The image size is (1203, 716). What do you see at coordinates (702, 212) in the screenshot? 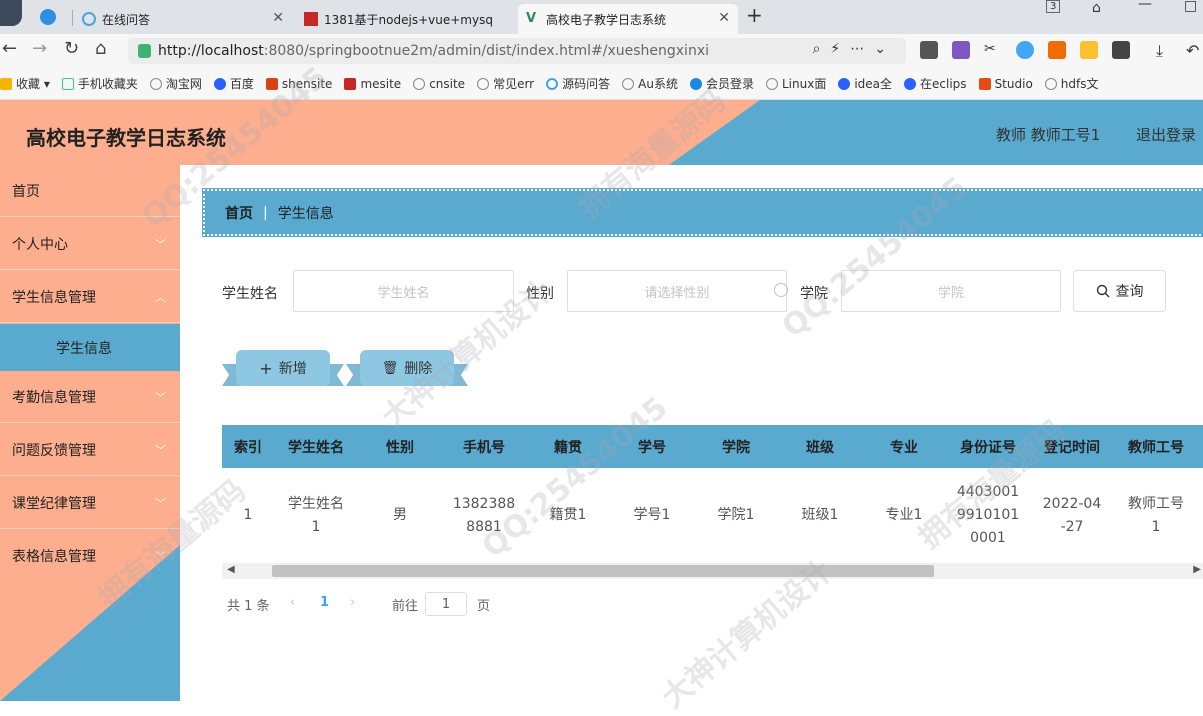
I see `breadcrumb: 首页 | 学生信息` at bounding box center [702, 212].